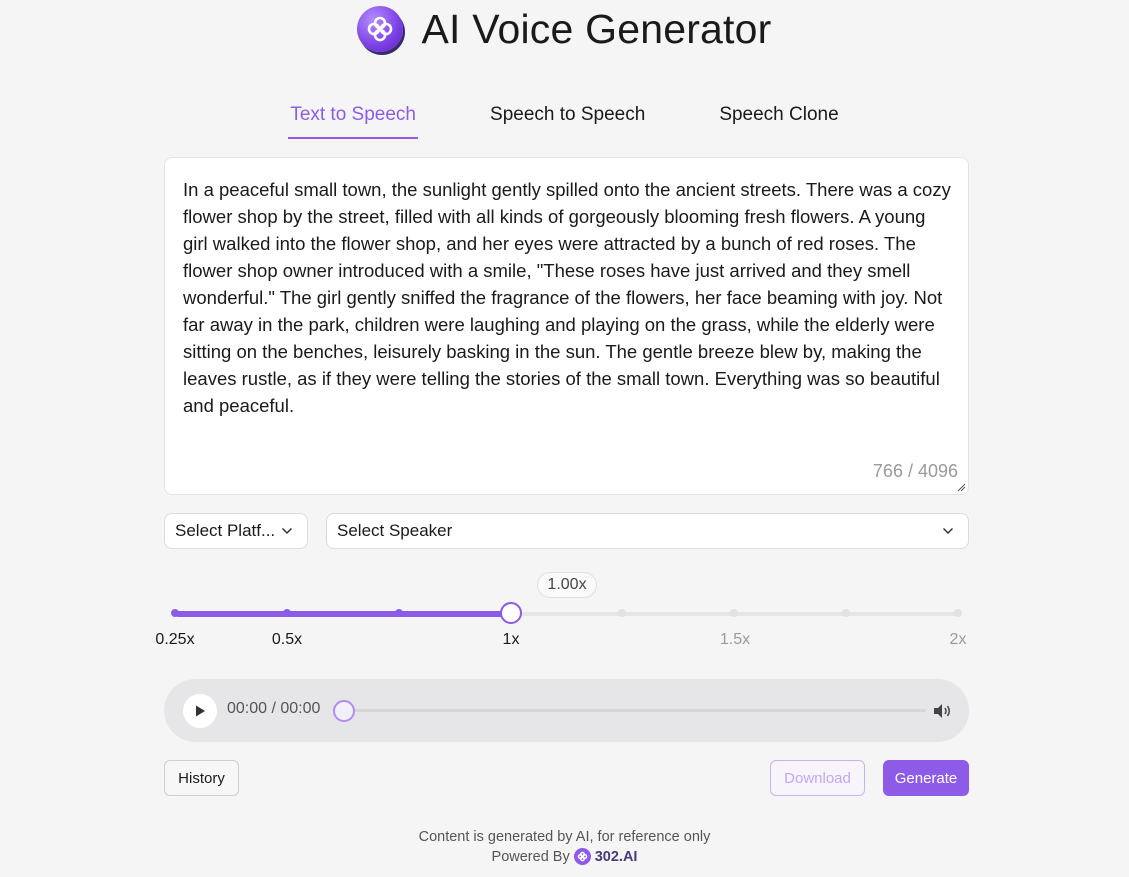 The width and height of the screenshot is (1129, 877). Describe the element at coordinates (926, 778) in the screenshot. I see `generate-button: Generate` at that location.